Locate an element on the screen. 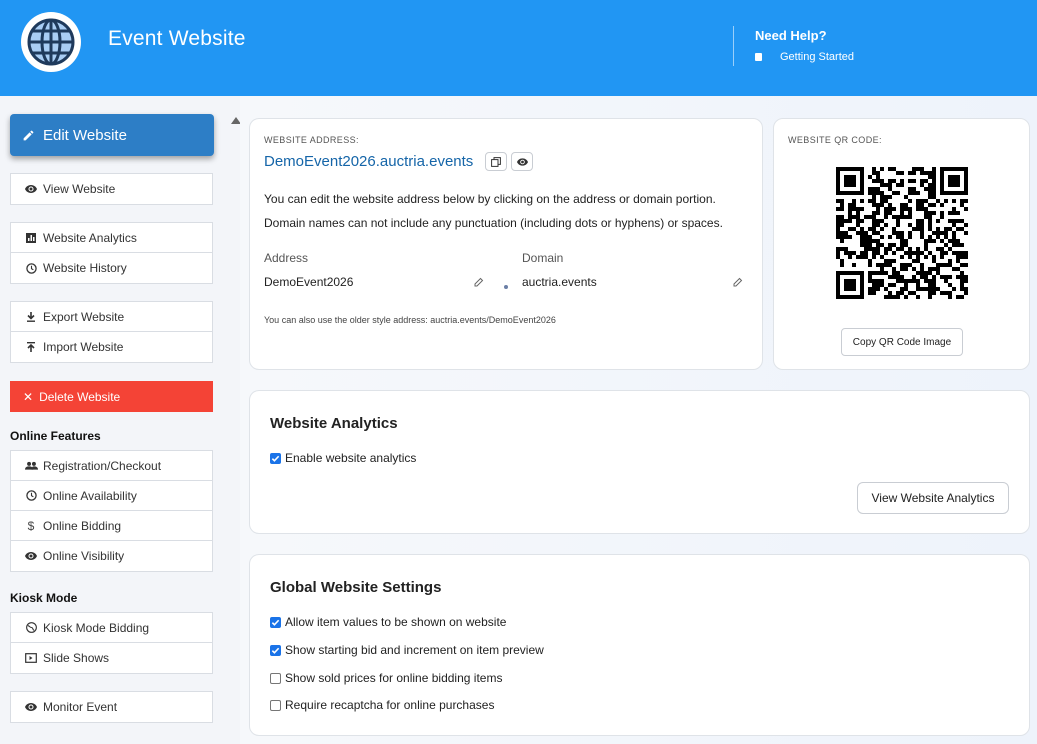  getting-started-link: Getting Started is located at coordinates (804, 57).